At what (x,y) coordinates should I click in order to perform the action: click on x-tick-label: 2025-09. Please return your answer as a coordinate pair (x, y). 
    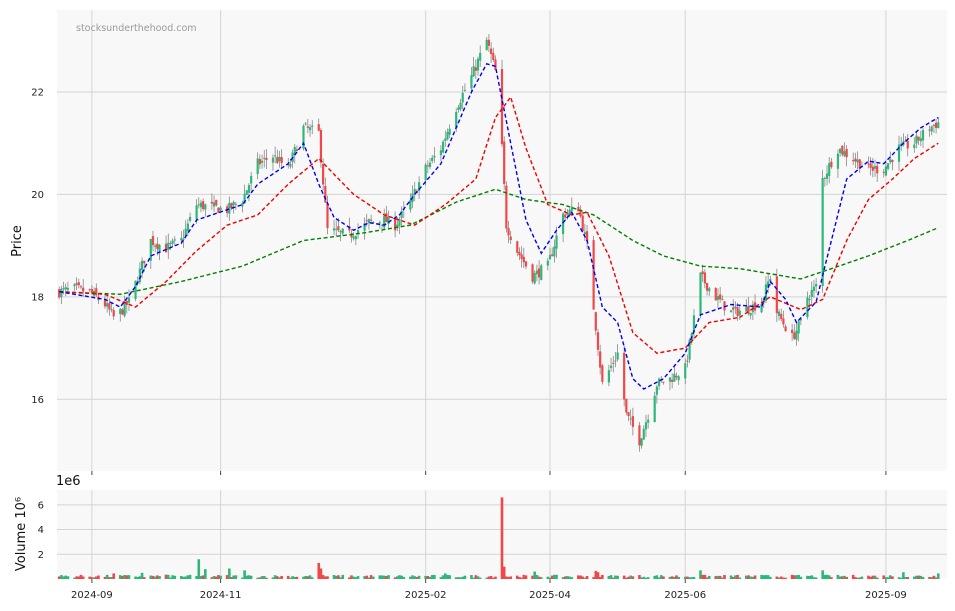
    Looking at the image, I should click on (886, 595).